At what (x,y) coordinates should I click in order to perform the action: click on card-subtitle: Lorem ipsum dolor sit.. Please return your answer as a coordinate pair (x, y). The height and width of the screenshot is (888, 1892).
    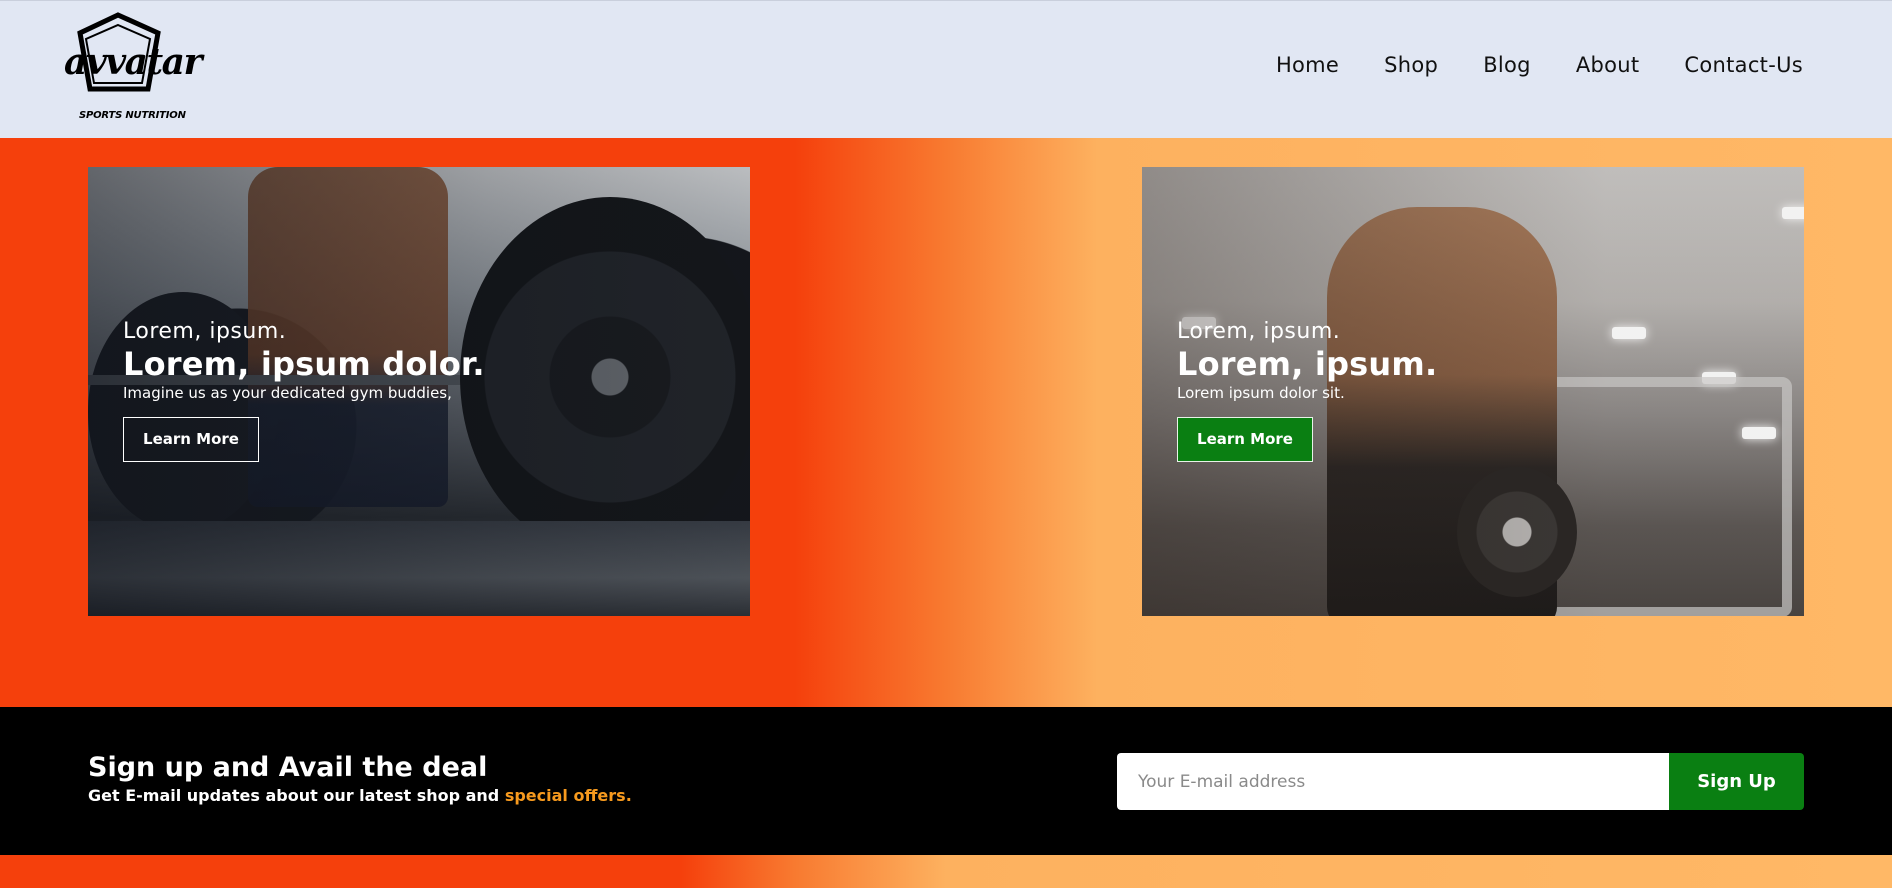
    Looking at the image, I should click on (1261, 393).